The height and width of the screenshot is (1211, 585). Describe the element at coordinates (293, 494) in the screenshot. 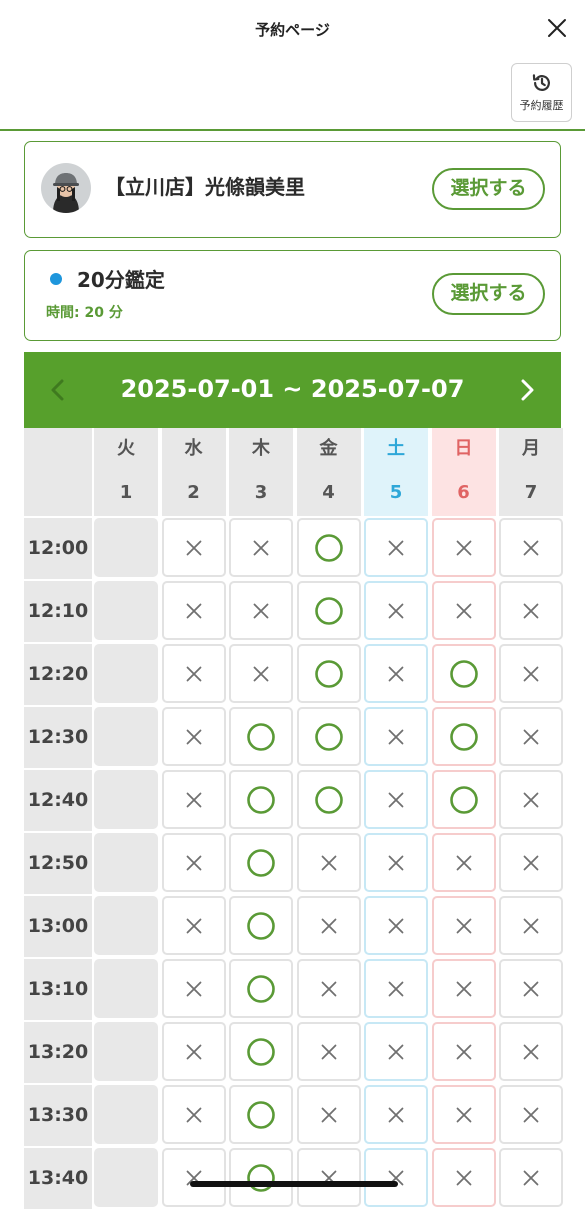

I see `date-header-row: 1234567` at that location.